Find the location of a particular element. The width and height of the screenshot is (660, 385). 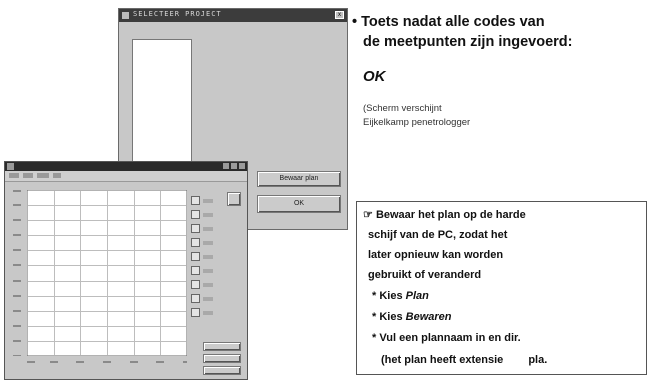

dialog-title: SELECTEER PROJECT is located at coordinates (177, 14).